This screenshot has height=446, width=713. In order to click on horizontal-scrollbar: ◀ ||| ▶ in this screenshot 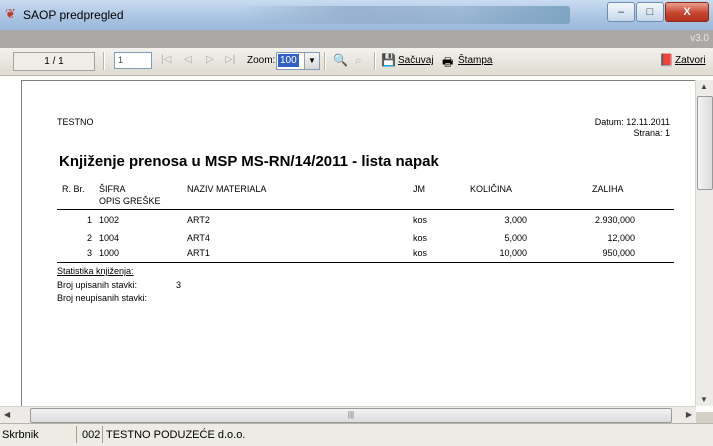, I will do `click(348, 415)`.